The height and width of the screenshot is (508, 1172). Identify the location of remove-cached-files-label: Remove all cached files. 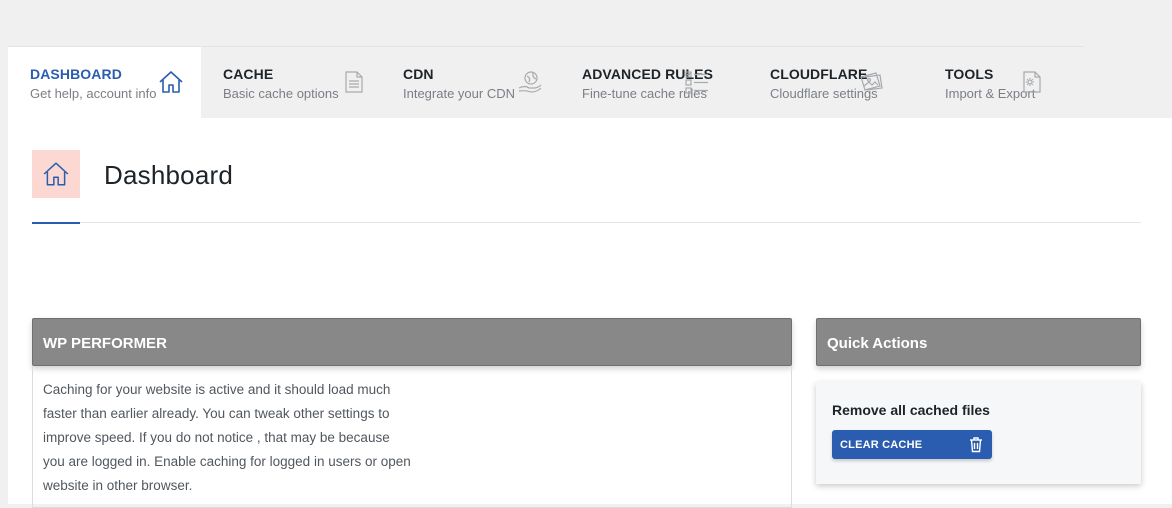
(911, 410).